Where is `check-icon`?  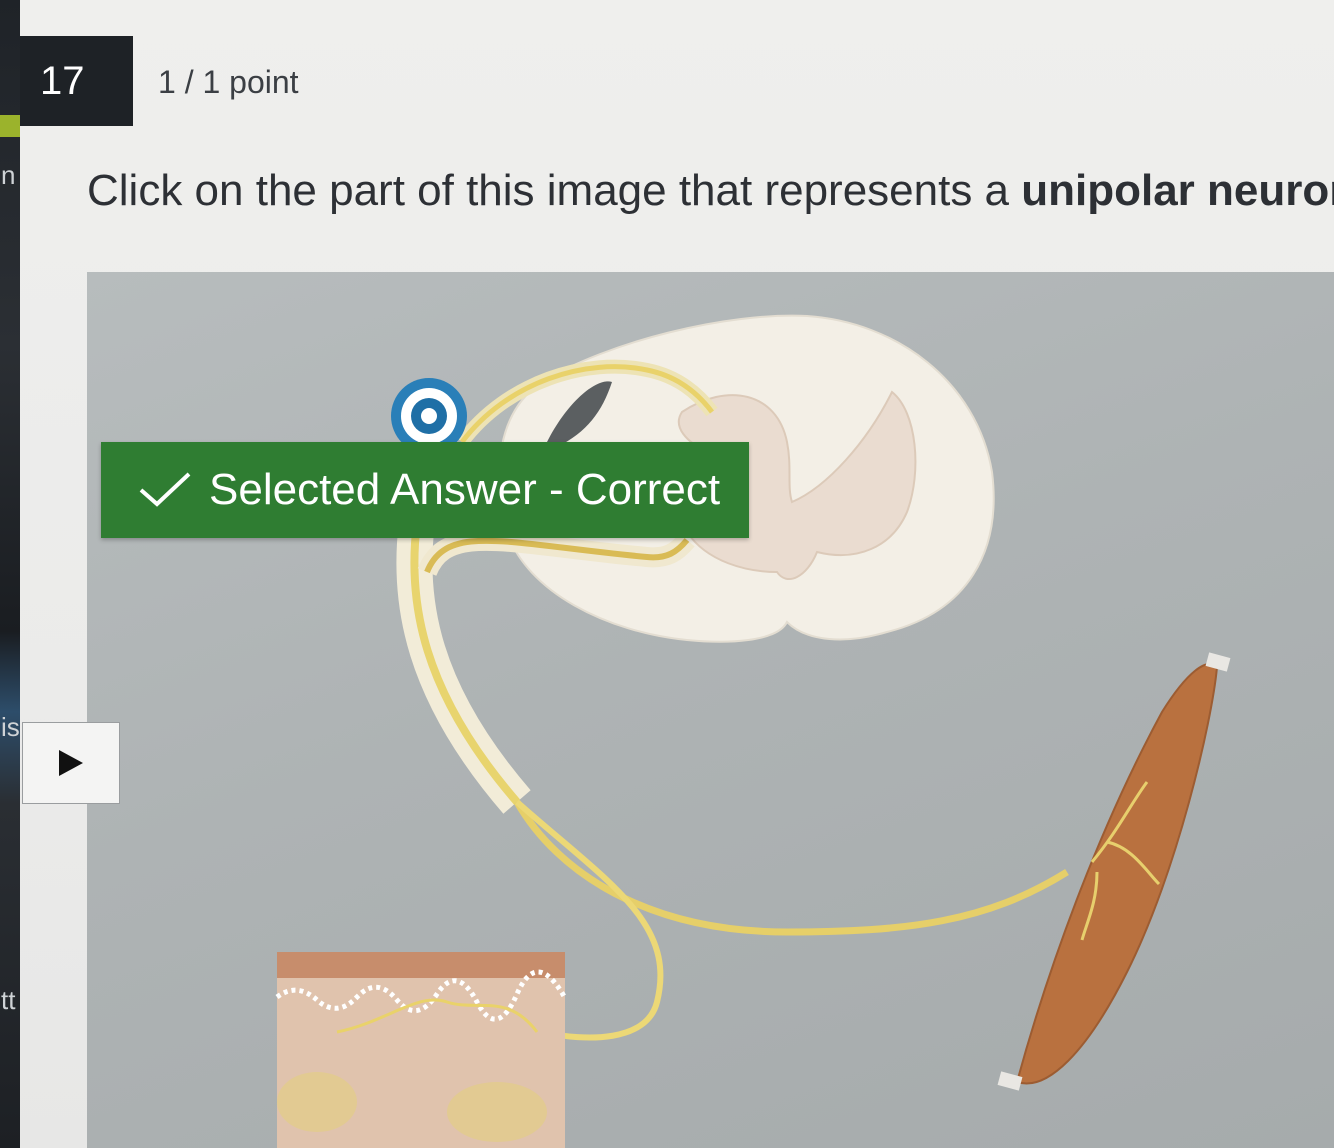
check-icon is located at coordinates (165, 489).